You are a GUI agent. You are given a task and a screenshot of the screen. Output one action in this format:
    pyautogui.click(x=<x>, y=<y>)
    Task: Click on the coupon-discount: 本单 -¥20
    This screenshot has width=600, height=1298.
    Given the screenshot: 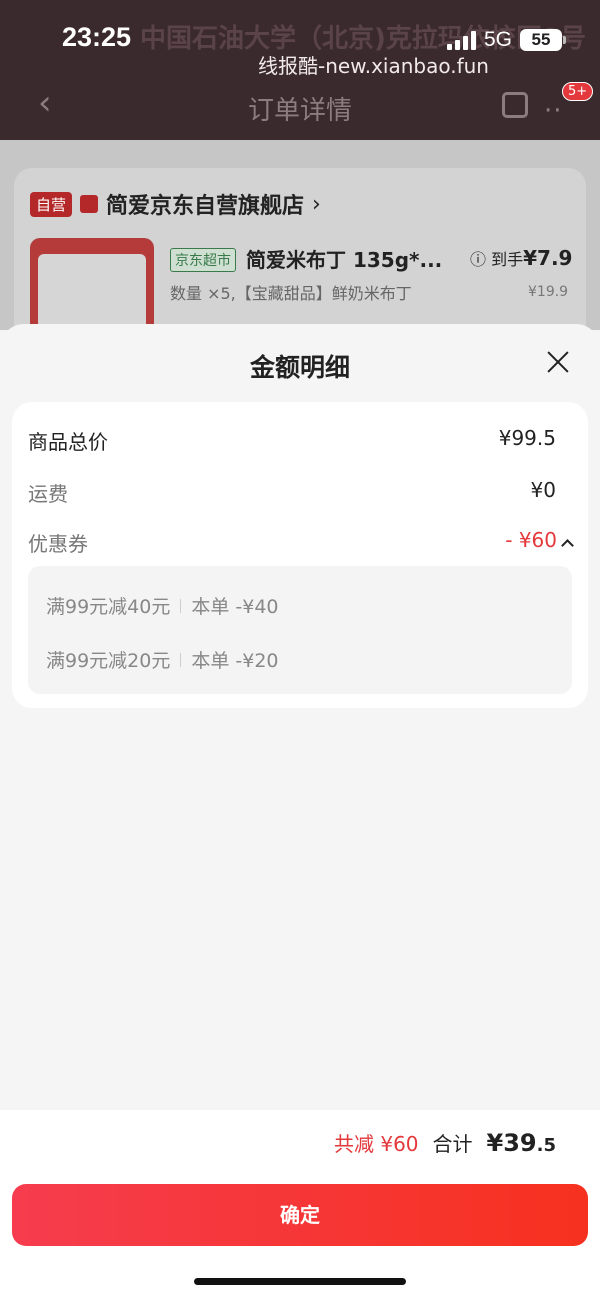 What is the action you would take?
    pyautogui.click(x=235, y=661)
    